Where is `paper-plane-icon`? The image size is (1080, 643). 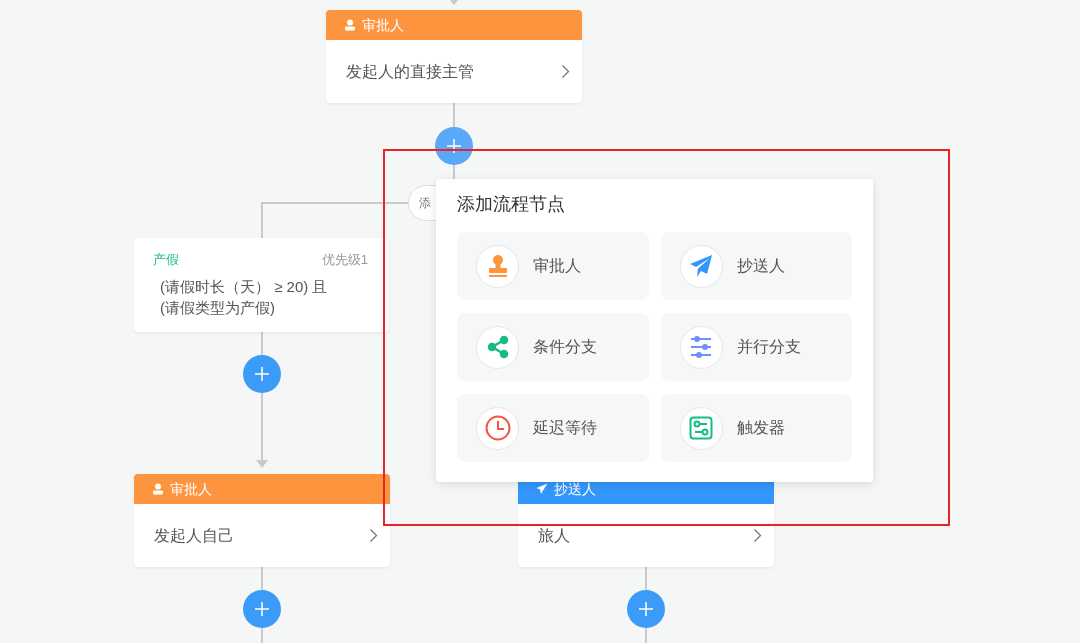
paper-plane-icon is located at coordinates (701, 266).